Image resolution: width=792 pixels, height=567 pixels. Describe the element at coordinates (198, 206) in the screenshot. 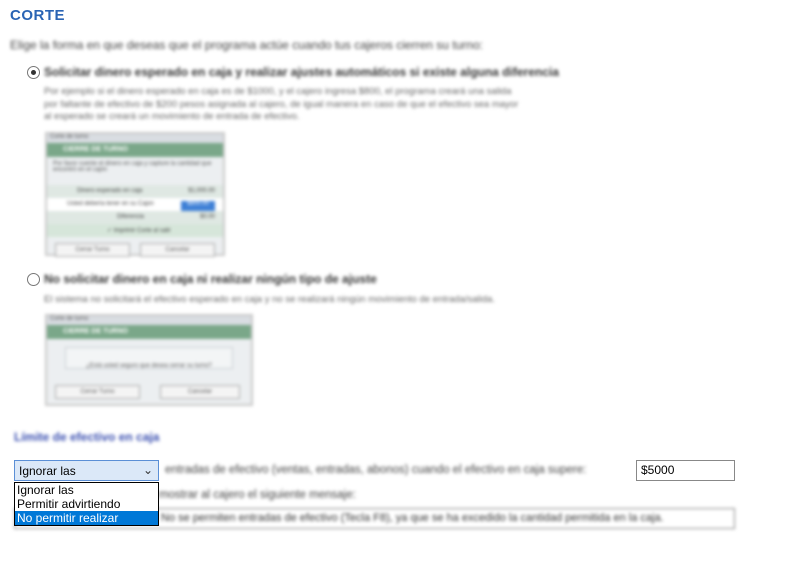

I see `preview-row-value: $800.00` at that location.